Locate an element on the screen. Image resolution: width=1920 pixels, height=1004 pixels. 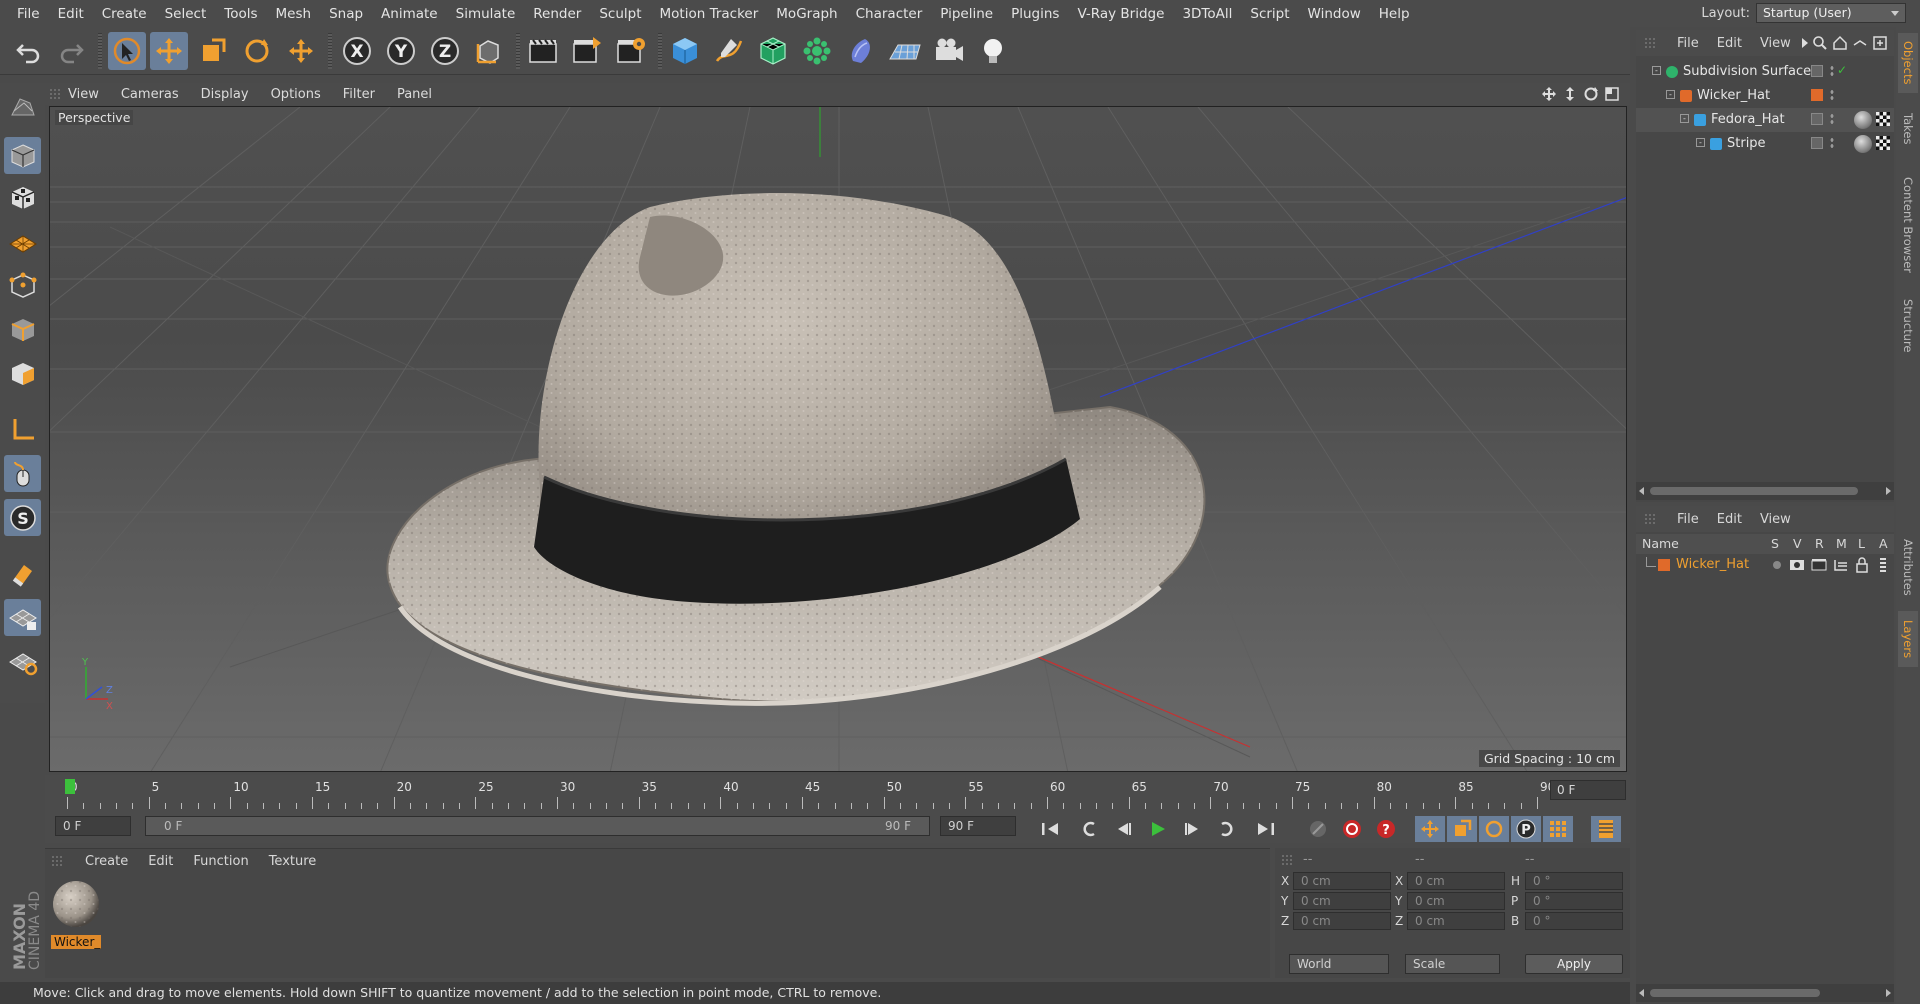
camera-label: Perspective is located at coordinates (94, 117).